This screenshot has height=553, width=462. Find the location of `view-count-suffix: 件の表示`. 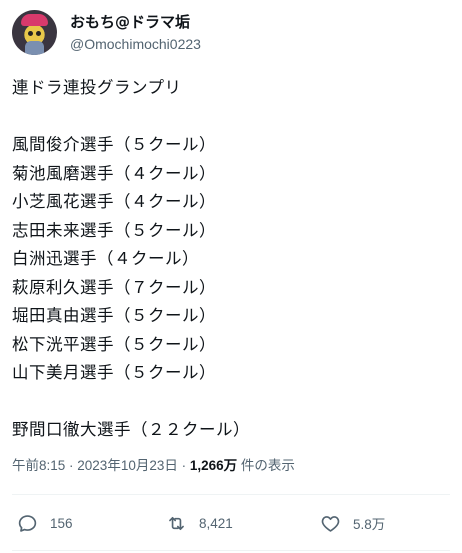

view-count-suffix: 件の表示 is located at coordinates (266, 465).